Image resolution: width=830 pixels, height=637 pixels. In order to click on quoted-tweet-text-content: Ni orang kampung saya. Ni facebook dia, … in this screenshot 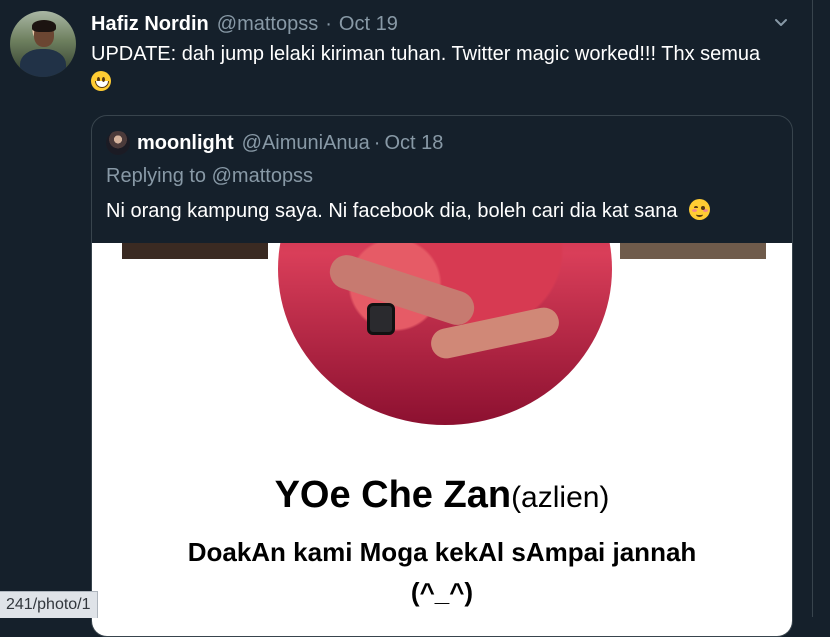, I will do `click(392, 211)`.